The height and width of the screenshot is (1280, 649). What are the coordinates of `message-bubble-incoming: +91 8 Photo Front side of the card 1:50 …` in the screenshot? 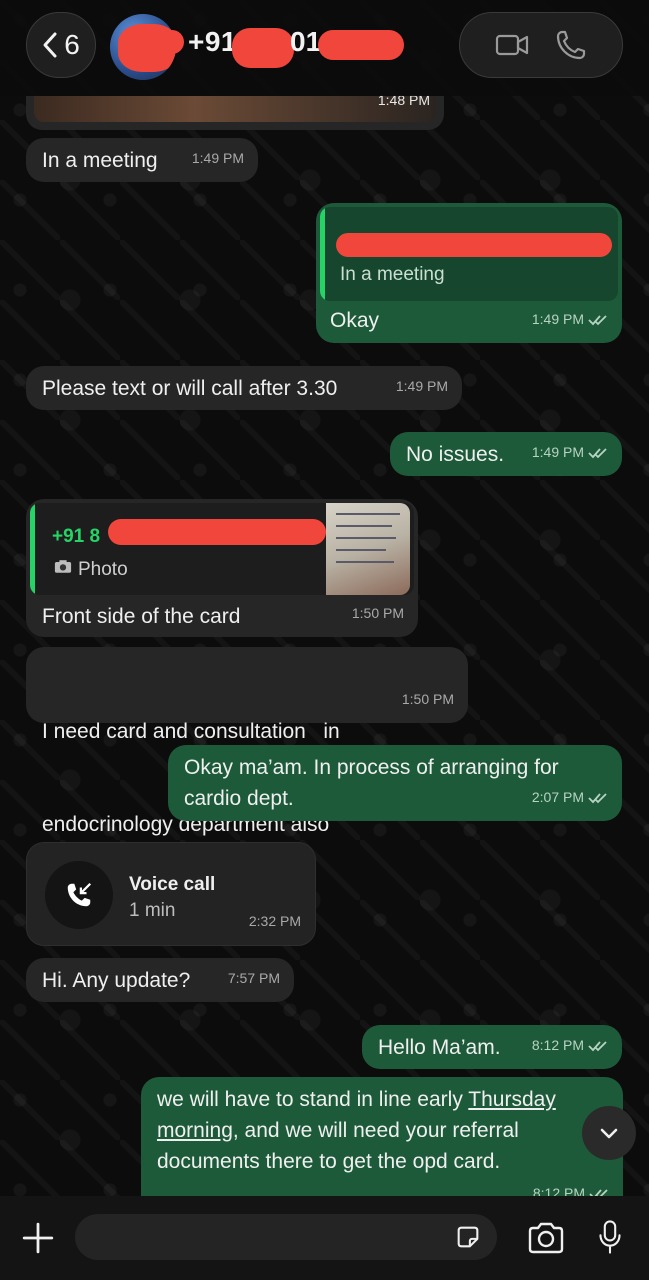 It's located at (222, 568).